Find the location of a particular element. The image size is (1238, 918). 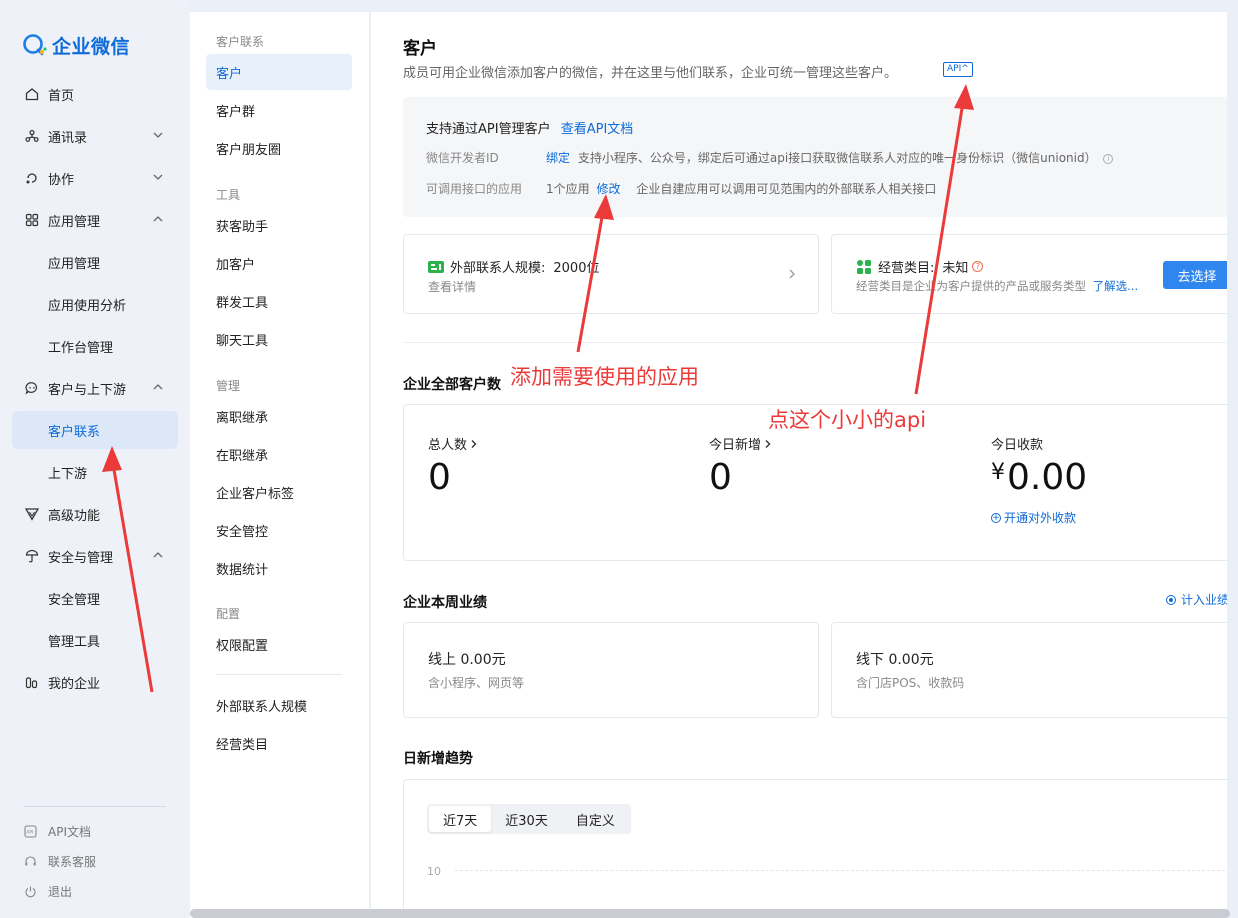

choose-category-button: 去选择 is located at coordinates (1195, 275).